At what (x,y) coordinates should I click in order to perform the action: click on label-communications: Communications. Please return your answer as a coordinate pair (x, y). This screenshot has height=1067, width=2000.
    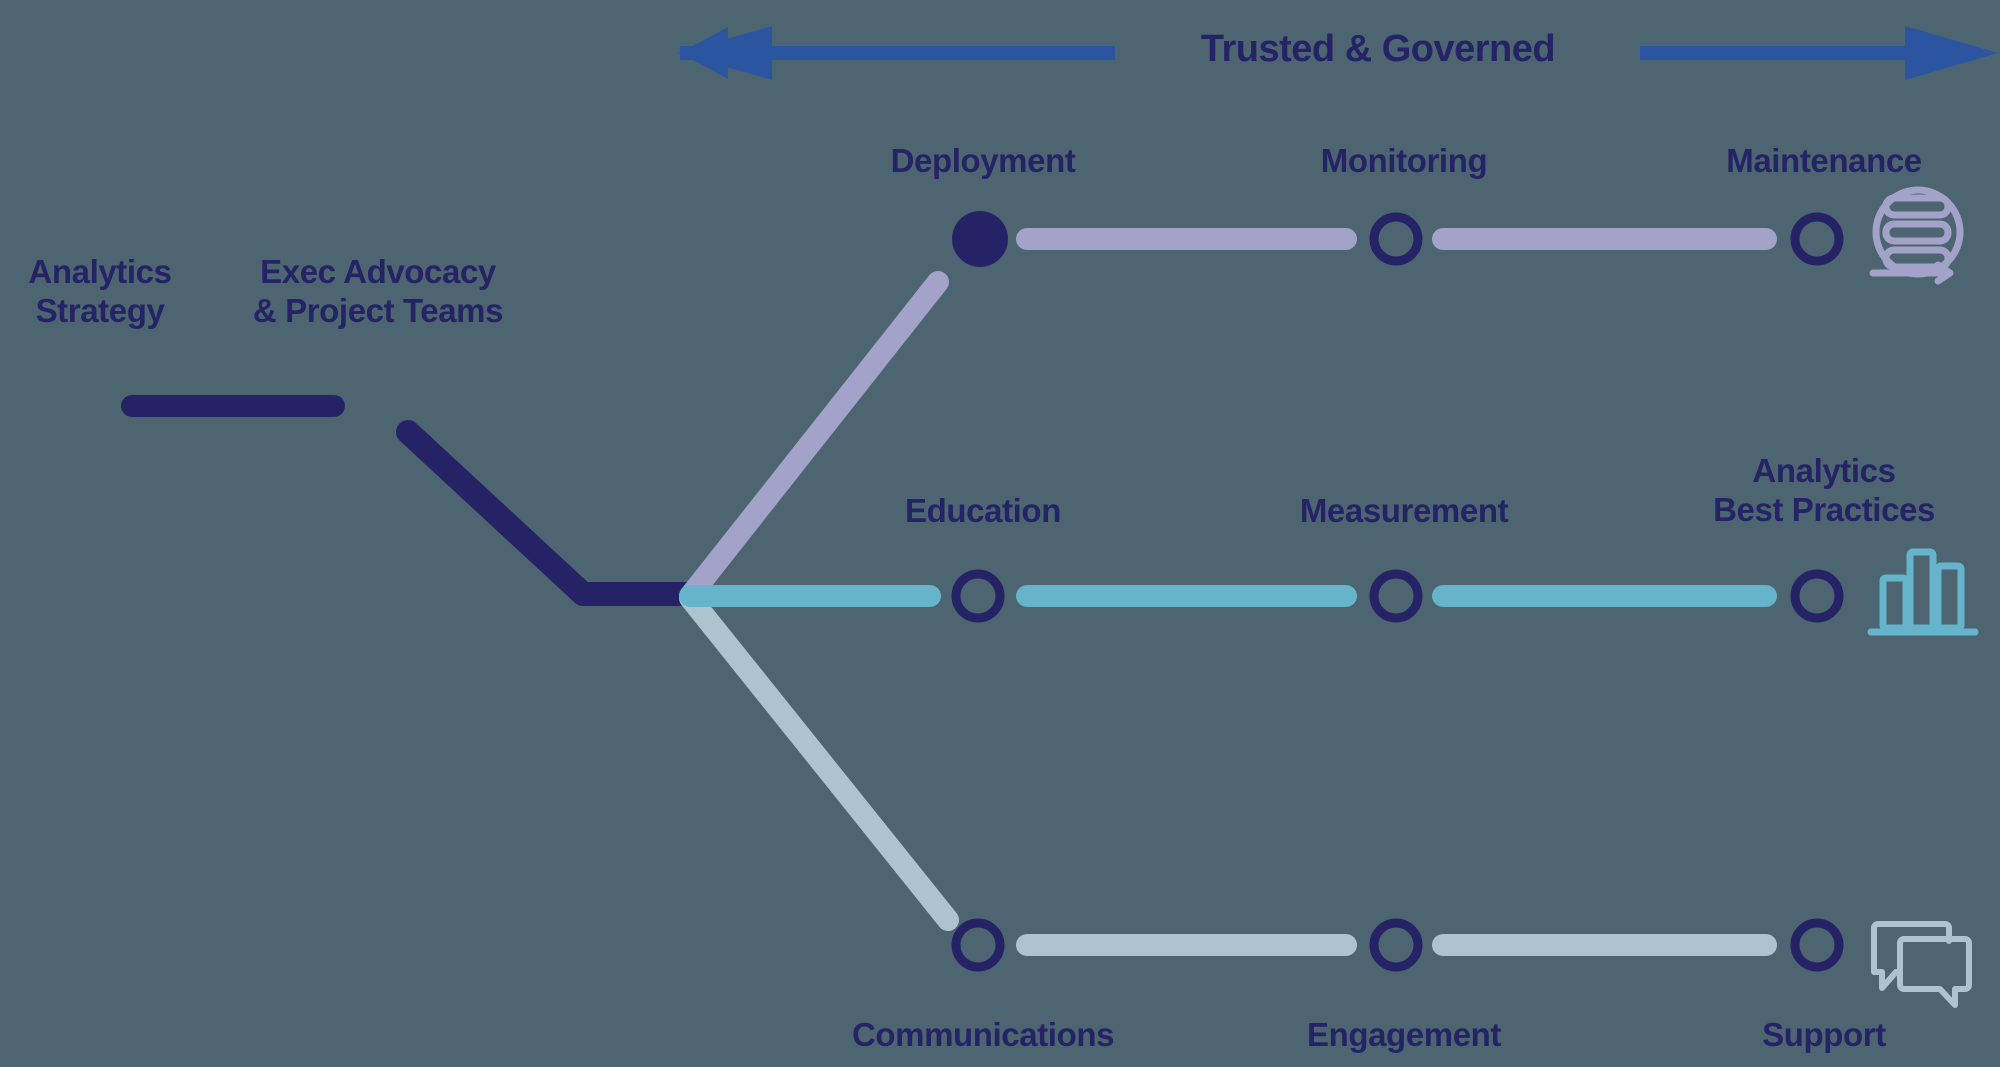
    Looking at the image, I should click on (983, 1034).